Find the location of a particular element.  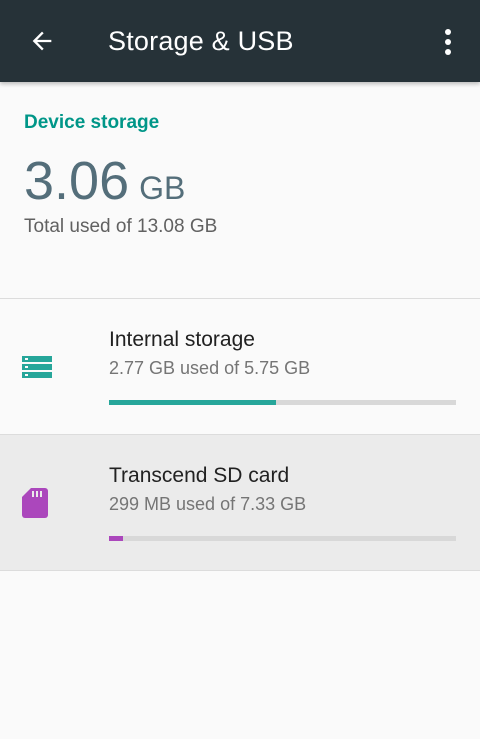

used-value: 3.06 GB is located at coordinates (240, 181).